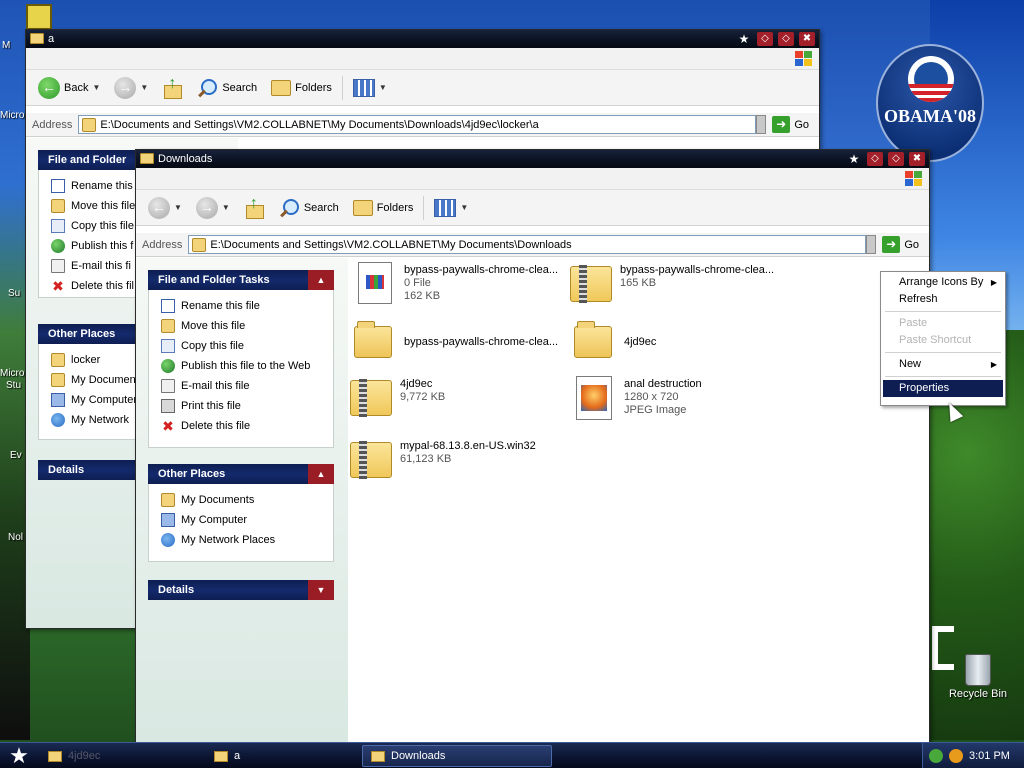 The image size is (1024, 768). What do you see at coordinates (910, 364) in the screenshot?
I see `menu-item-label: New` at bounding box center [910, 364].